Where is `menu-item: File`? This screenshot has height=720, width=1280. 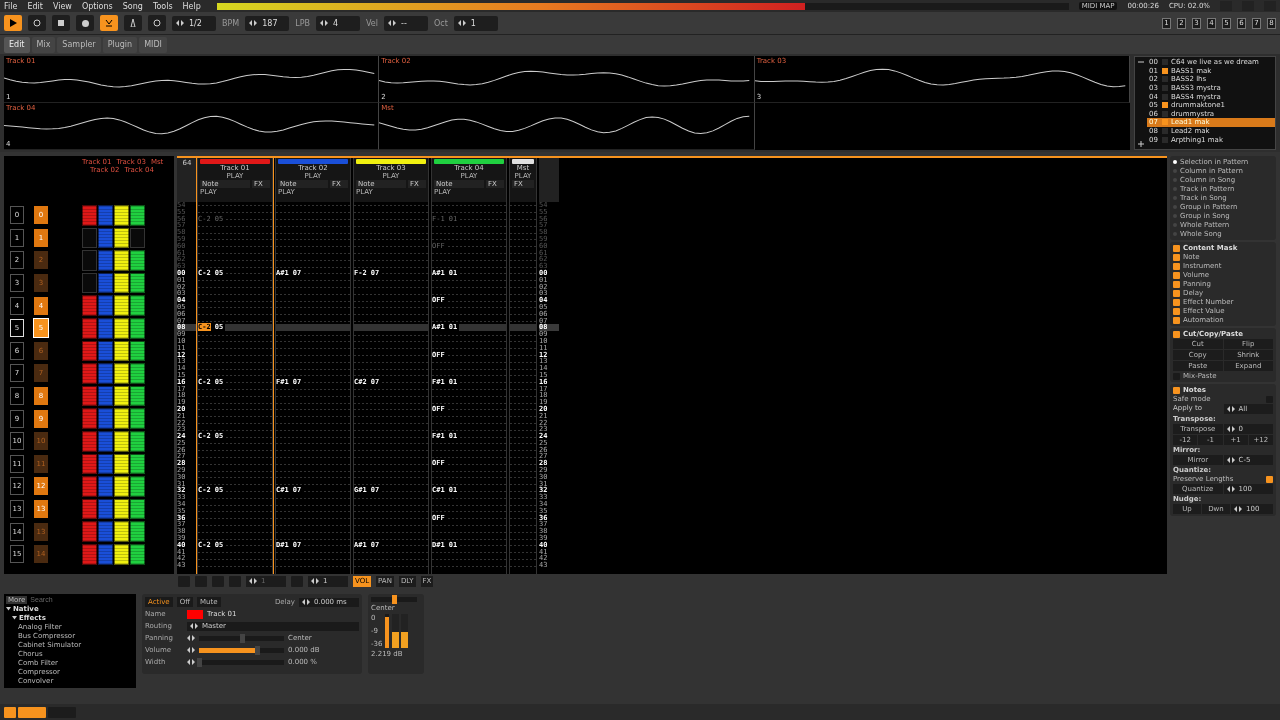 menu-item: File is located at coordinates (11, 6).